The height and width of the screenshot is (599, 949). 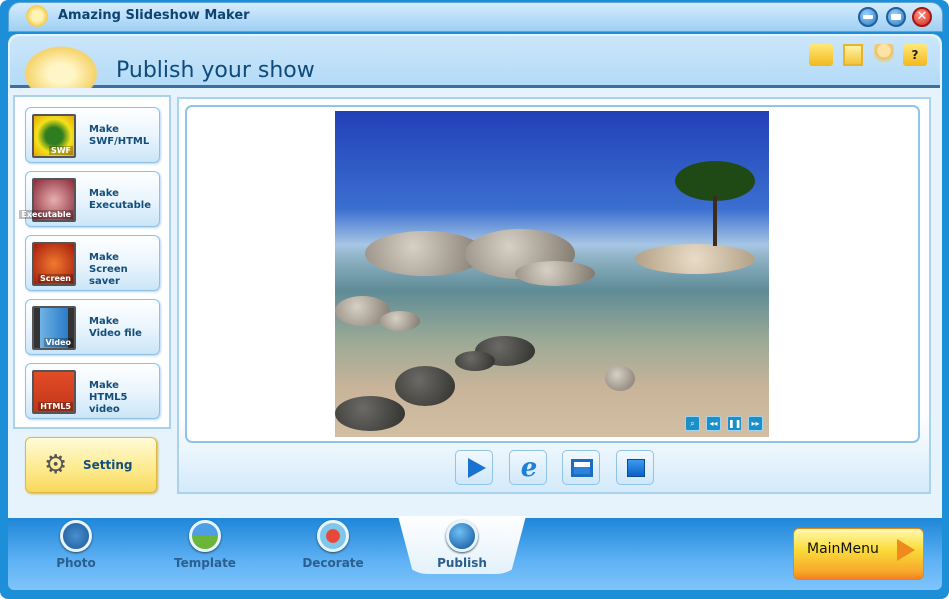 What do you see at coordinates (333, 563) in the screenshot?
I see `tab-label: Decorate` at bounding box center [333, 563].